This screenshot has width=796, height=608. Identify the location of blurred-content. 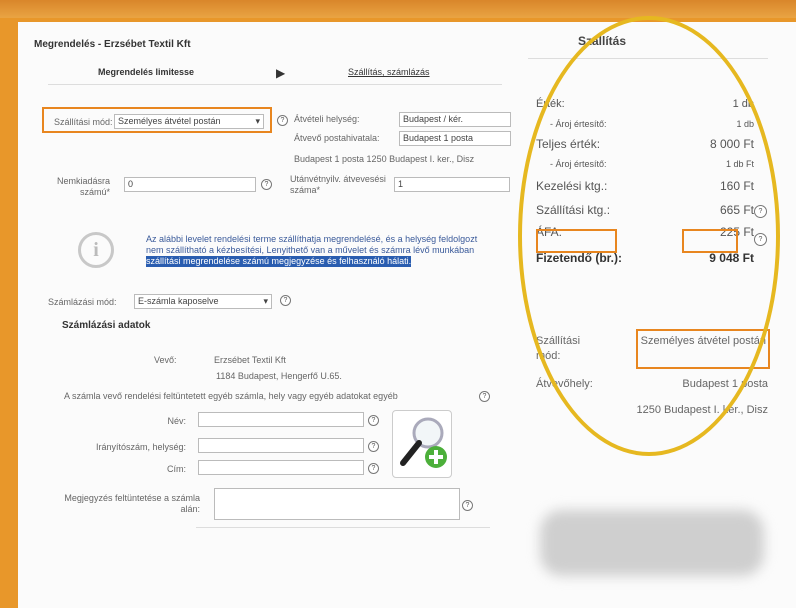
(652, 543).